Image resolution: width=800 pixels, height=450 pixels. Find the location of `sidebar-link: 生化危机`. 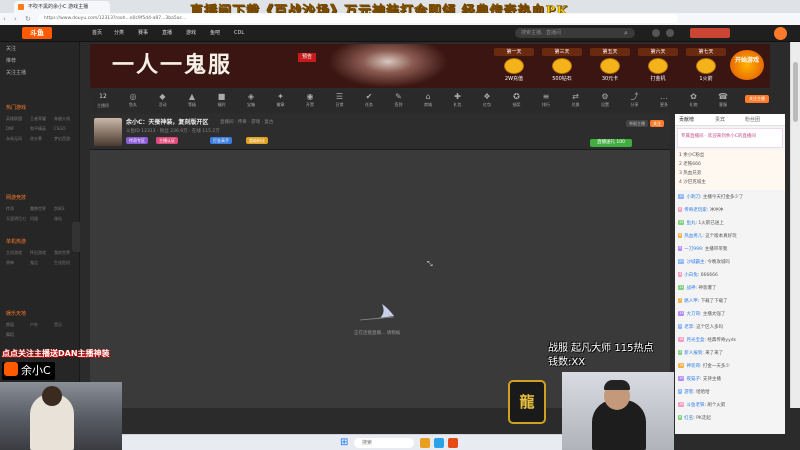

sidebar-link: 生化危机 is located at coordinates (62, 263).